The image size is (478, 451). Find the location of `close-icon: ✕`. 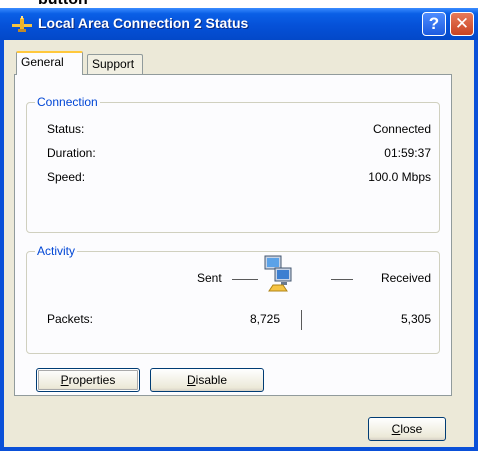

close-icon: ✕ is located at coordinates (462, 23).